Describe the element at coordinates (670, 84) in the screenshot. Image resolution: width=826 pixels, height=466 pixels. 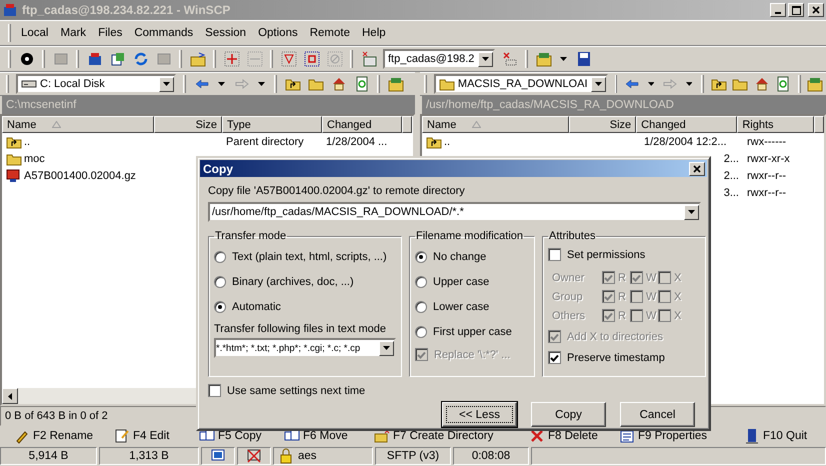
I see `forward-arrow-icon` at that location.